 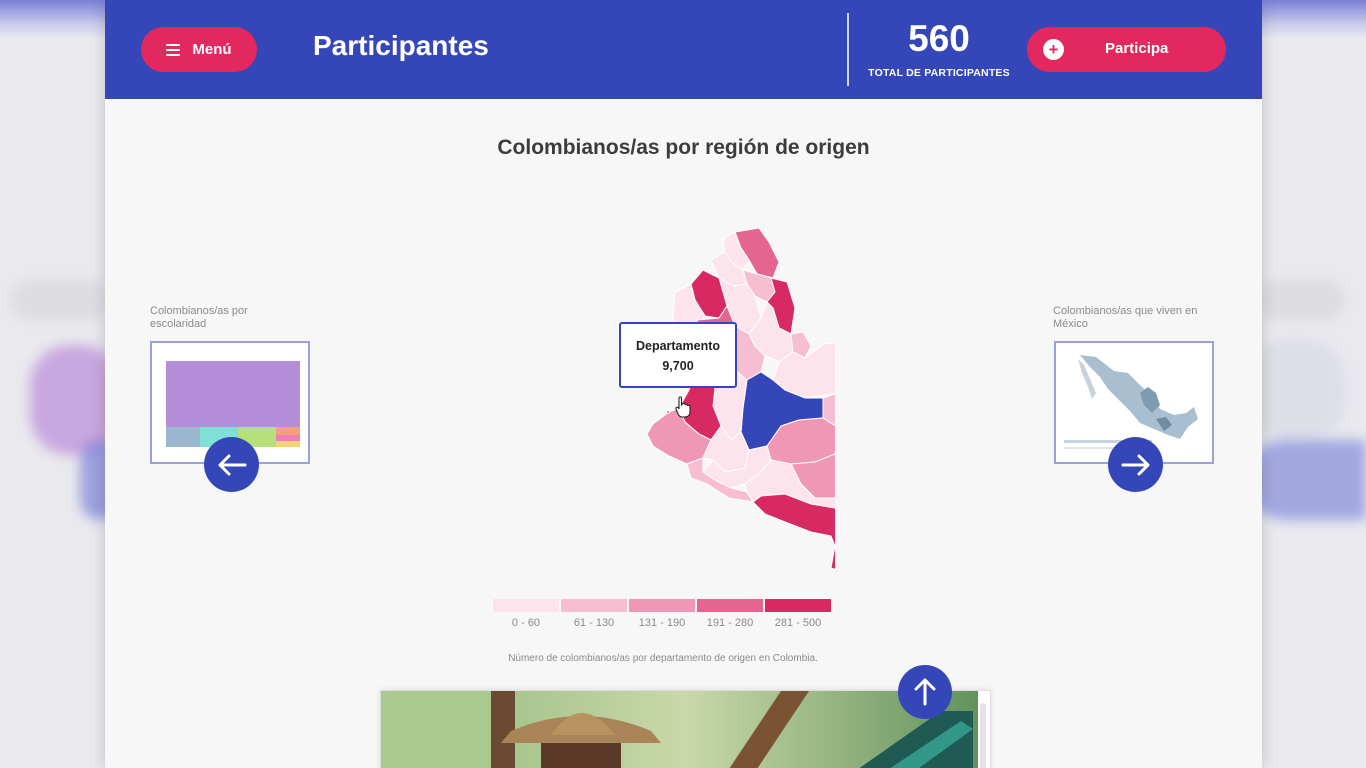 What do you see at coordinates (678, 346) in the screenshot?
I see `tooltip-label: Departamento` at bounding box center [678, 346].